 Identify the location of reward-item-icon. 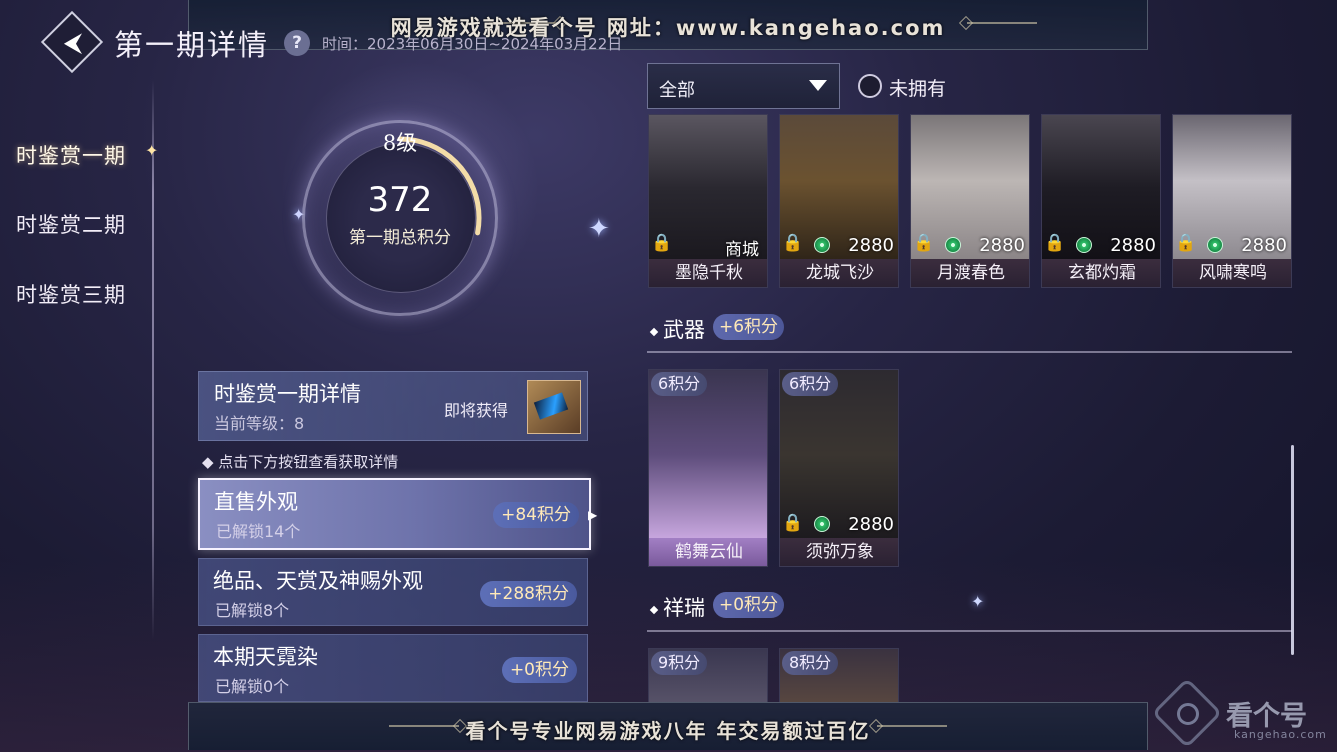
(551, 406).